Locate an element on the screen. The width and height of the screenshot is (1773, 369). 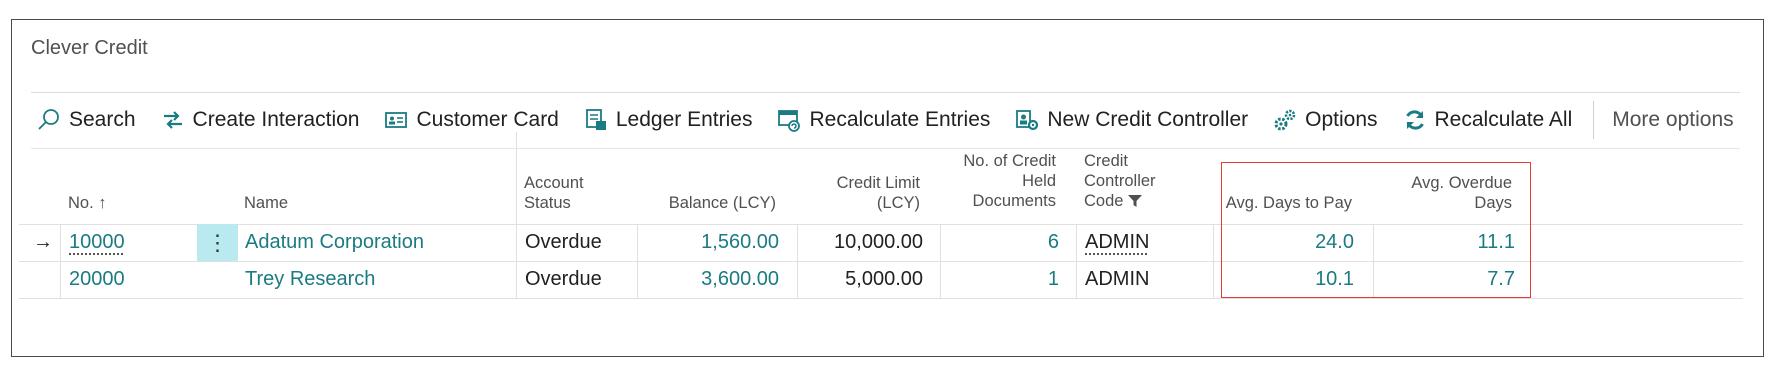
id-card-icon is located at coordinates (396, 120).